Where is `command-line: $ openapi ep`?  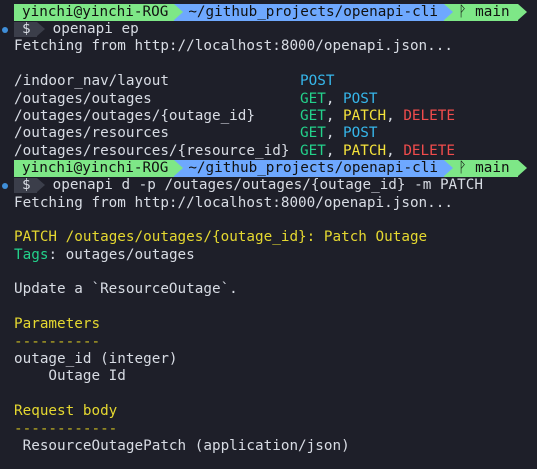
command-line: $ openapi ep is located at coordinates (268, 29).